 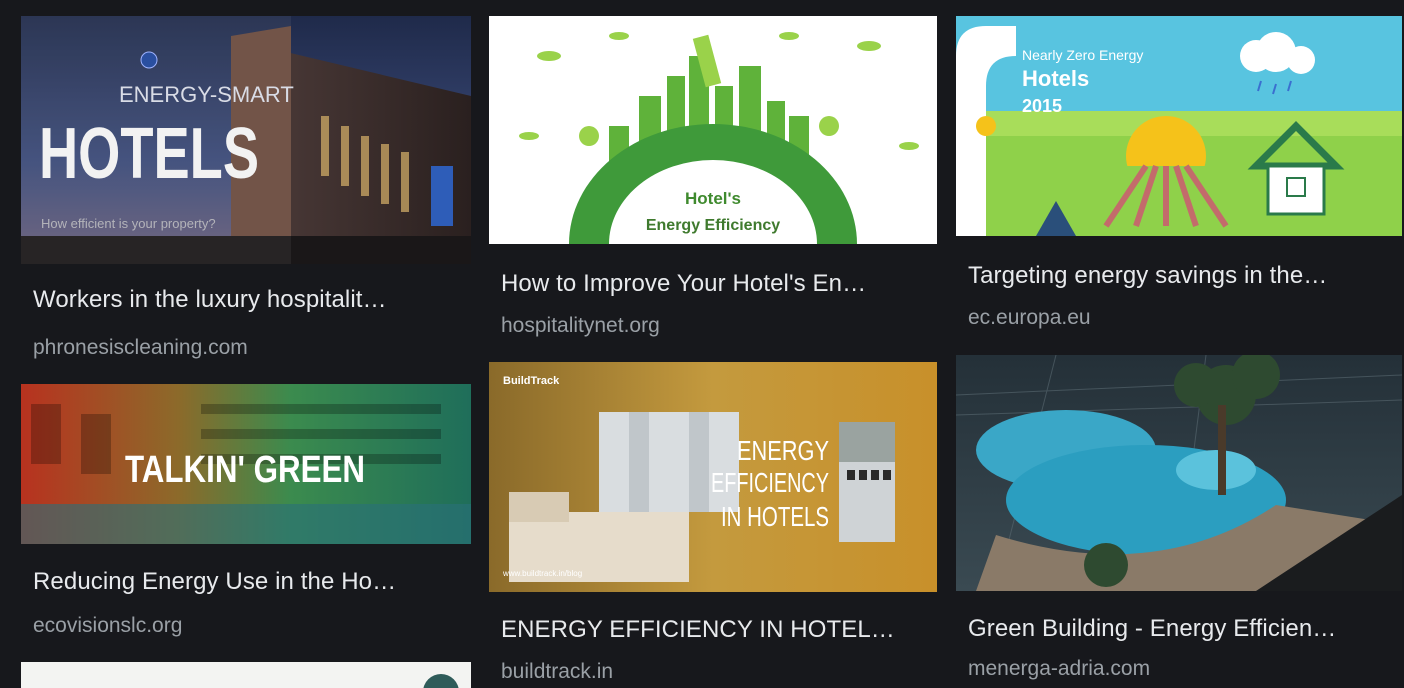 What do you see at coordinates (580, 326) in the screenshot?
I see `result-source: hospitalitynet.org` at bounding box center [580, 326].